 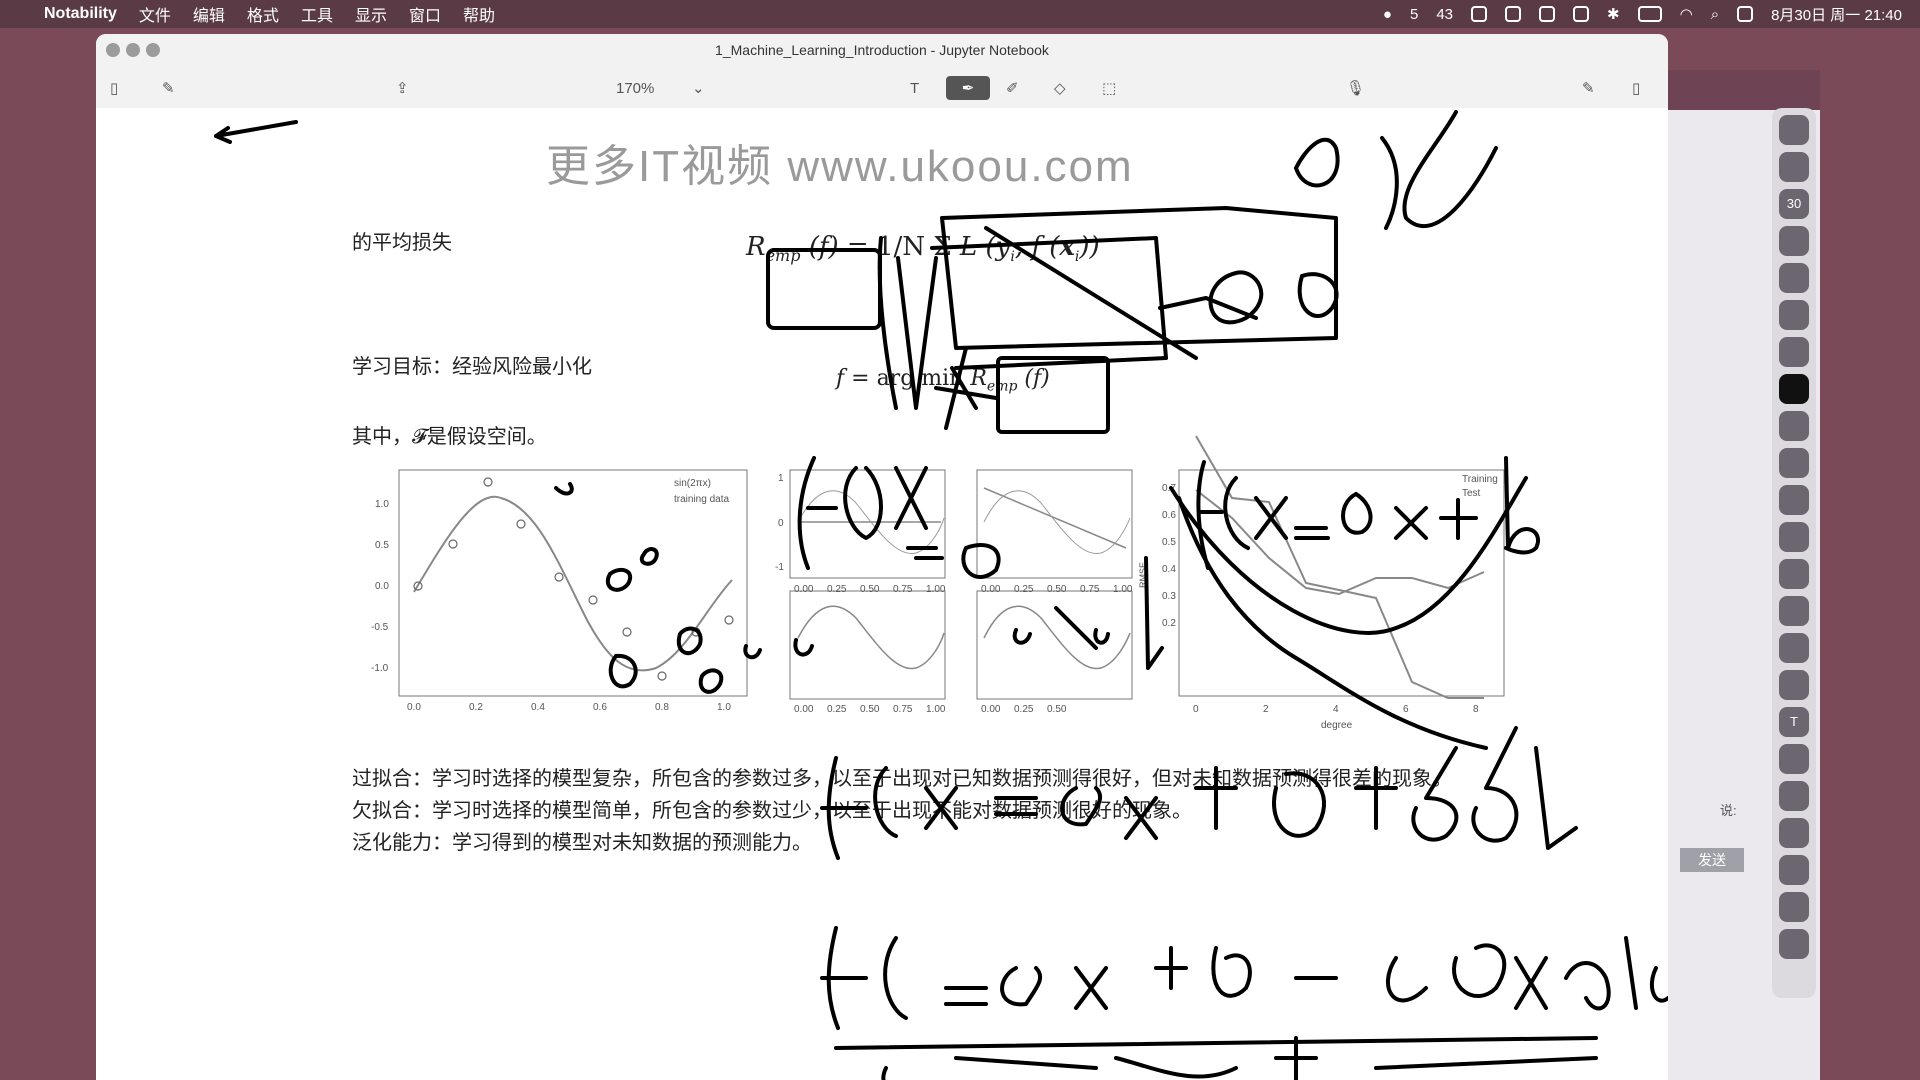 I want to click on menu-view: 显示, so click(x=371, y=14).